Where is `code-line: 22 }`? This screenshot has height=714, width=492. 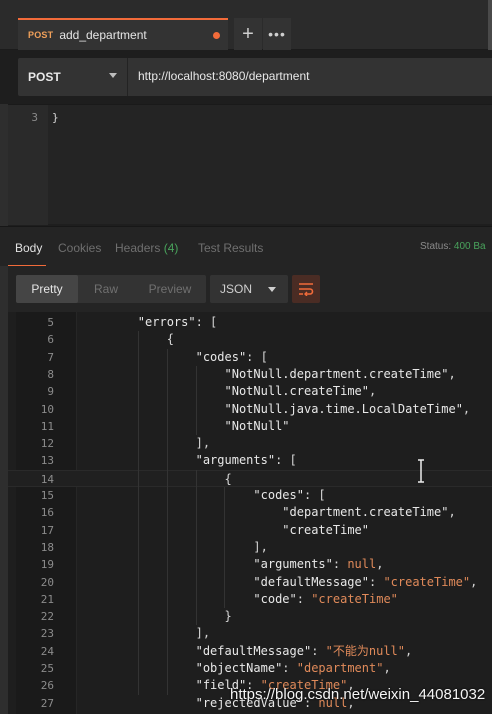
code-line: 22 } is located at coordinates (250, 616).